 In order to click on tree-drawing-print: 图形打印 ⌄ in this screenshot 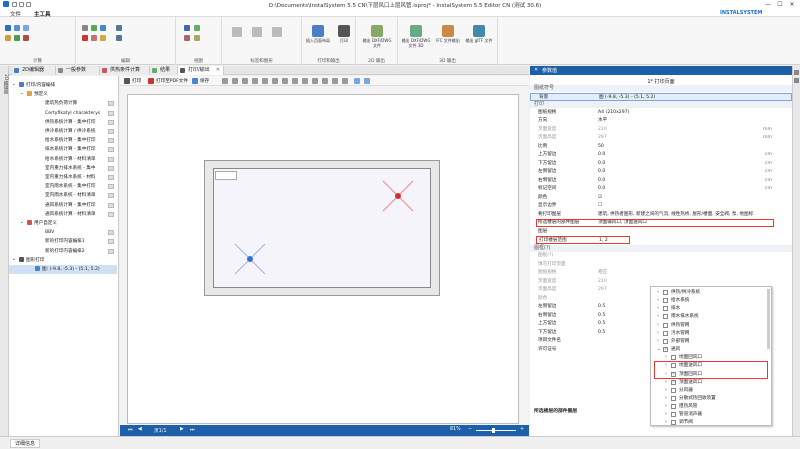, I will do `click(63, 260)`.